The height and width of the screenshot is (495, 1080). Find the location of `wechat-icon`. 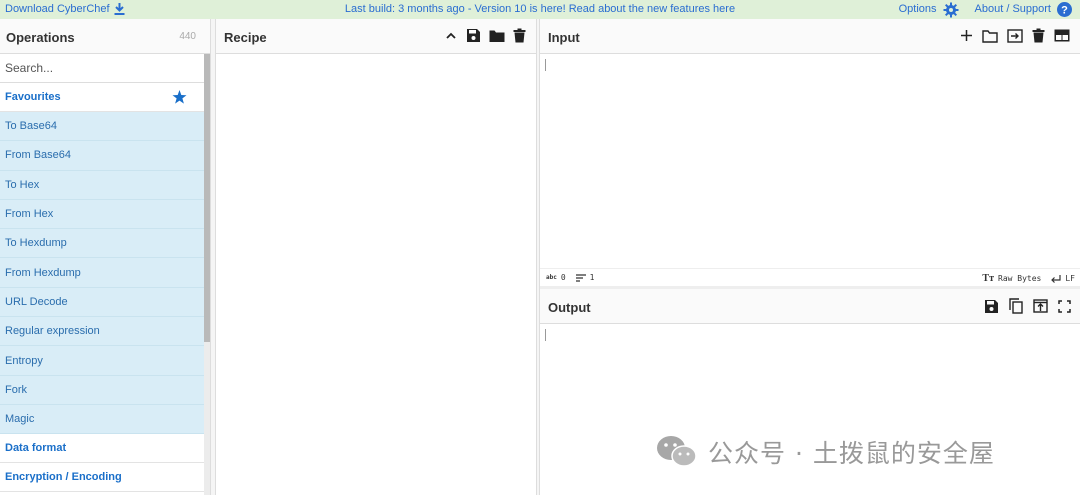

wechat-icon is located at coordinates (677, 451).